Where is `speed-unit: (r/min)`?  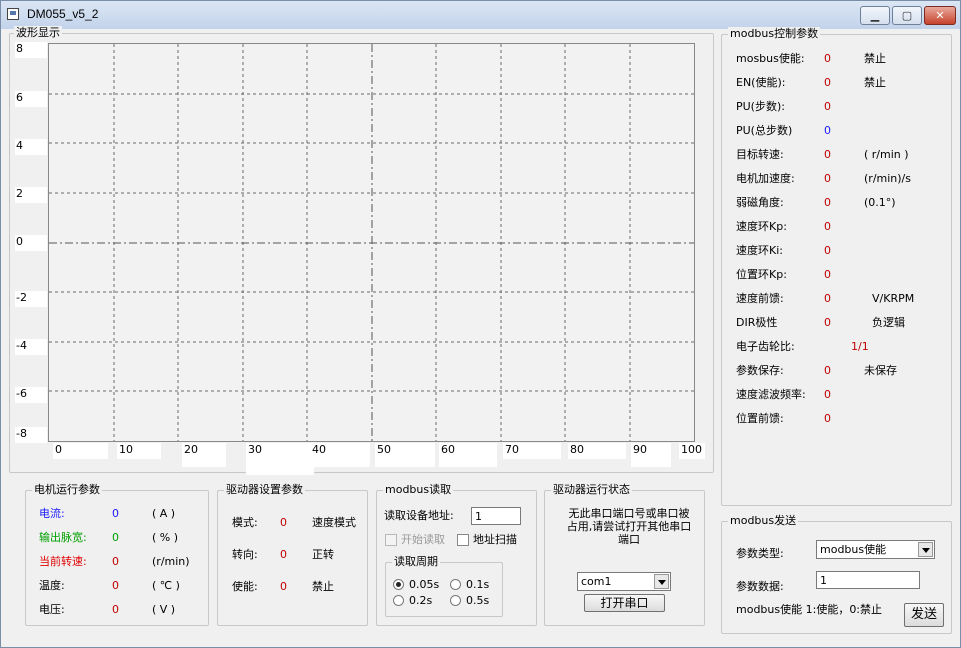
speed-unit: (r/min) is located at coordinates (171, 561).